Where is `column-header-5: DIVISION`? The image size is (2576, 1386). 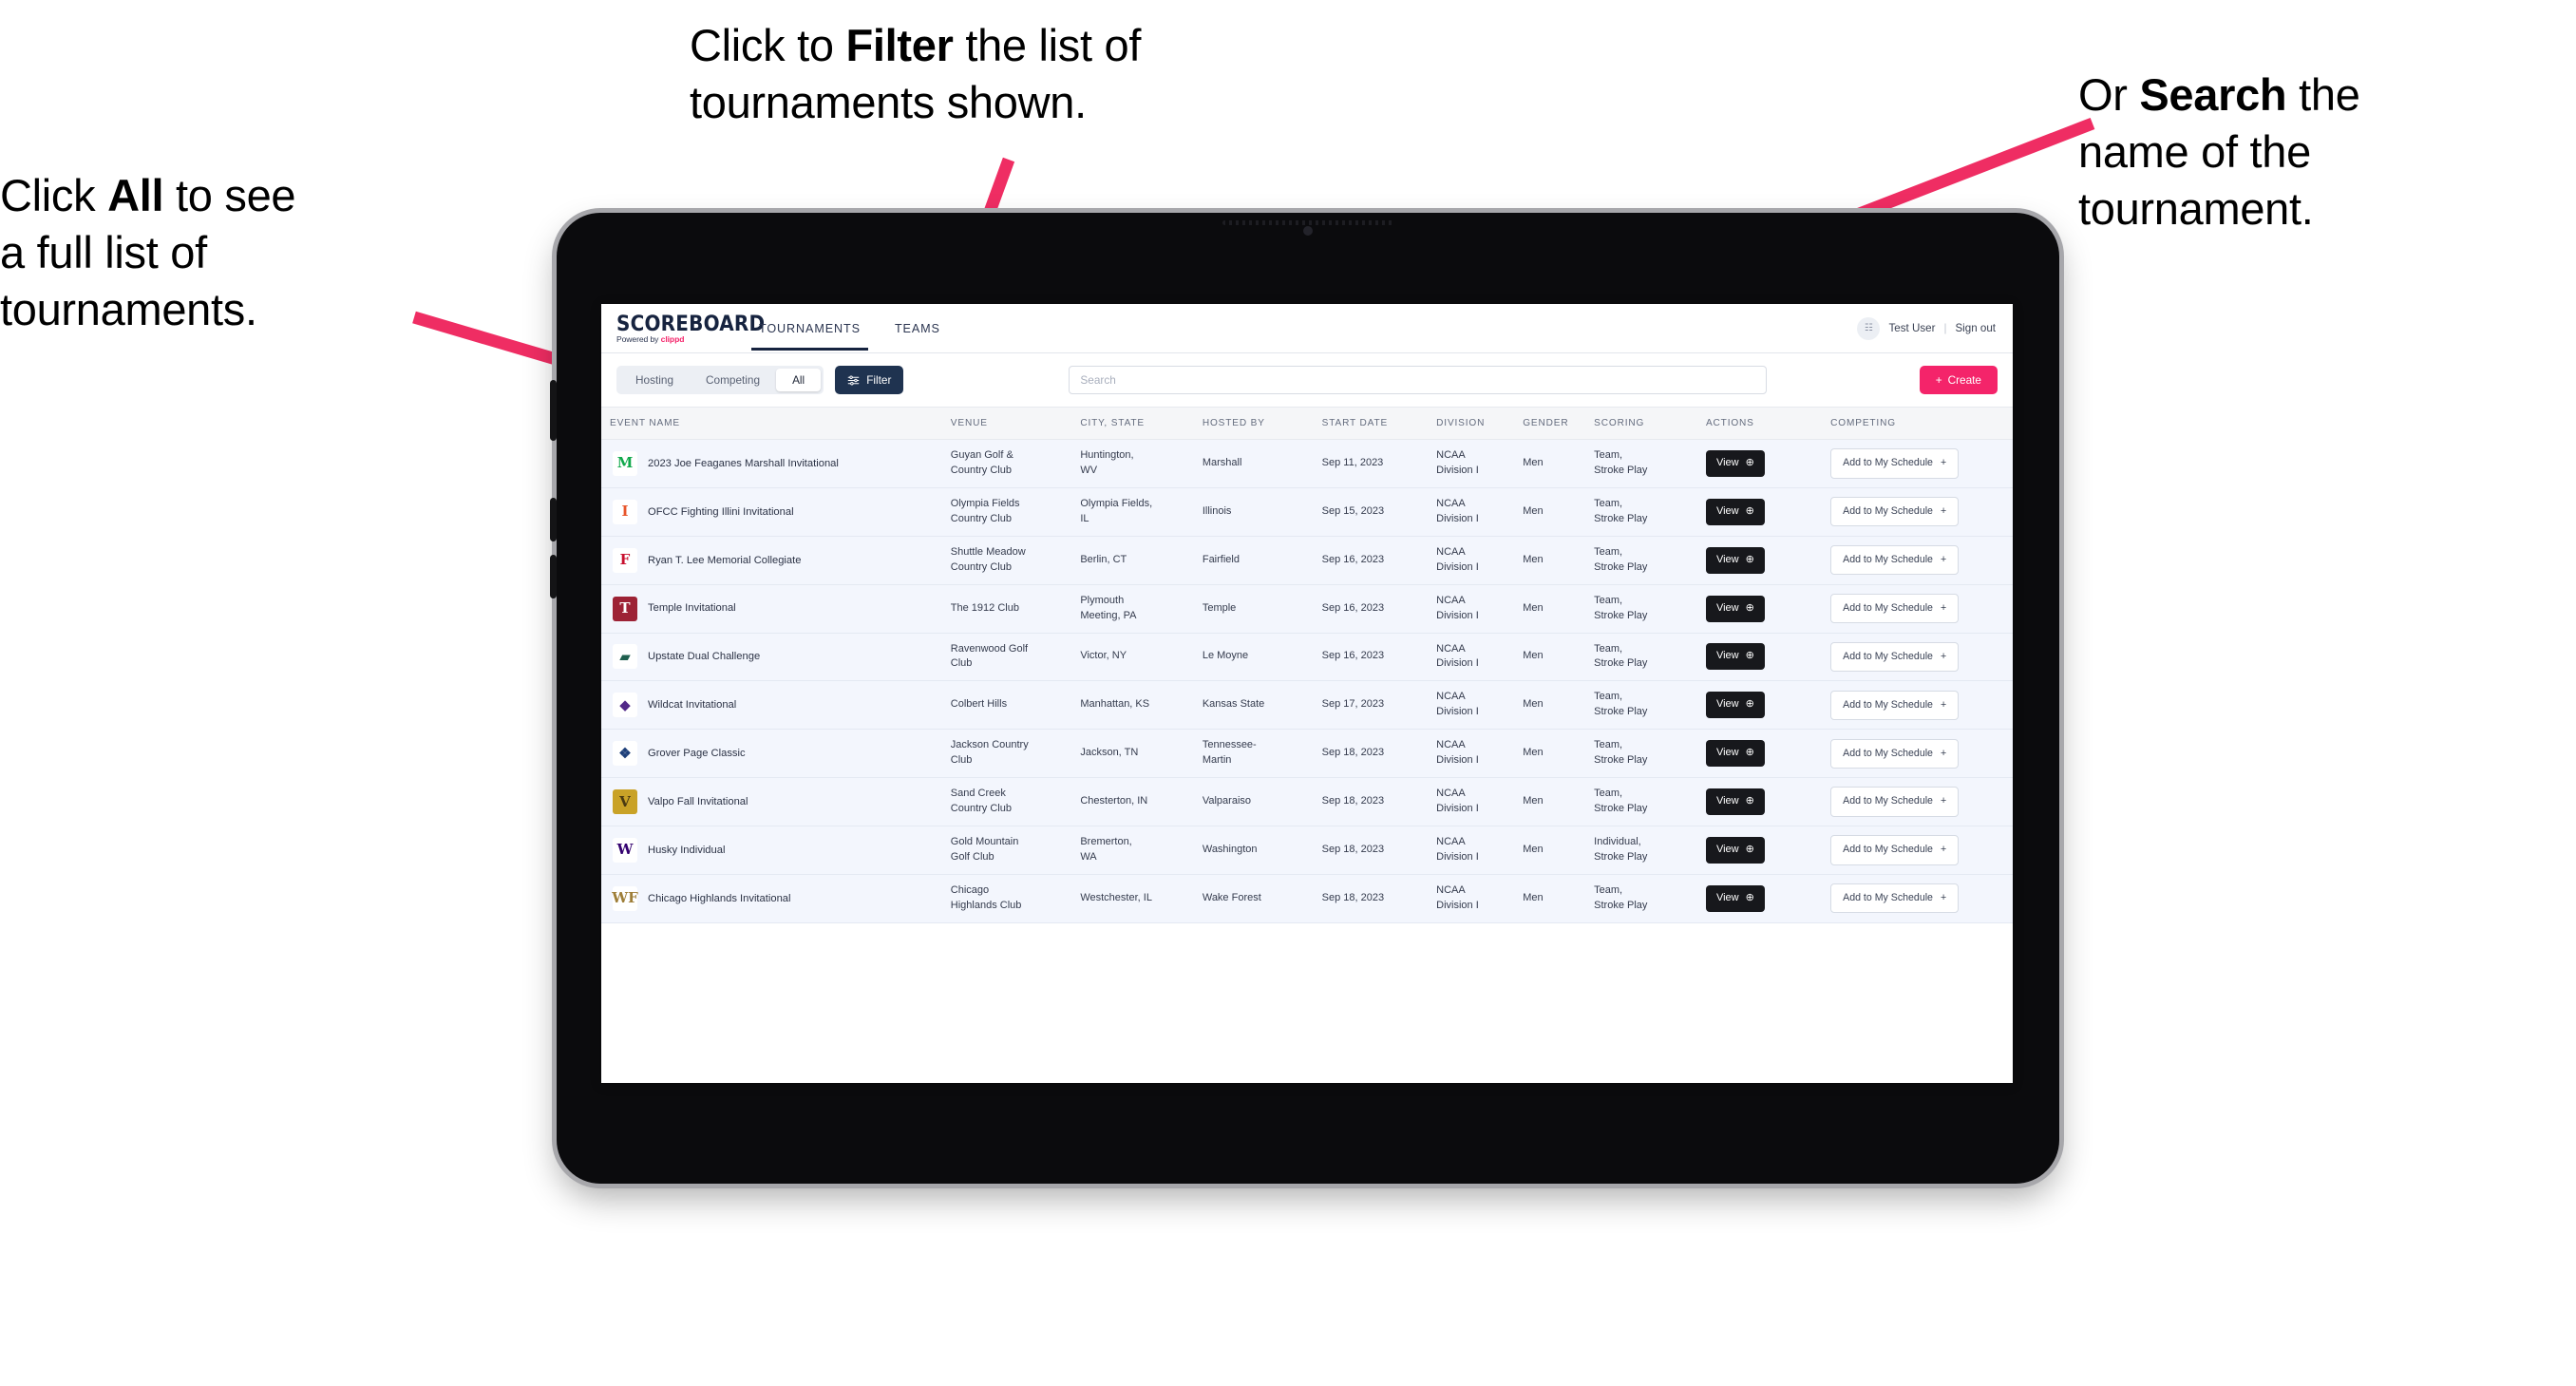 column-header-5: DIVISION is located at coordinates (1471, 423).